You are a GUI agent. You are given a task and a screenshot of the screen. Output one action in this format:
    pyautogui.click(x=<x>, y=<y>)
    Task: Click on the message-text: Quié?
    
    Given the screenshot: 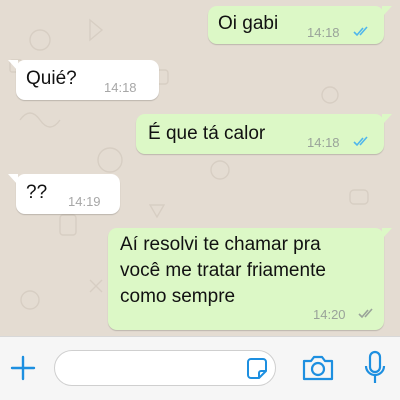 What is the action you would take?
    pyautogui.click(x=51, y=78)
    